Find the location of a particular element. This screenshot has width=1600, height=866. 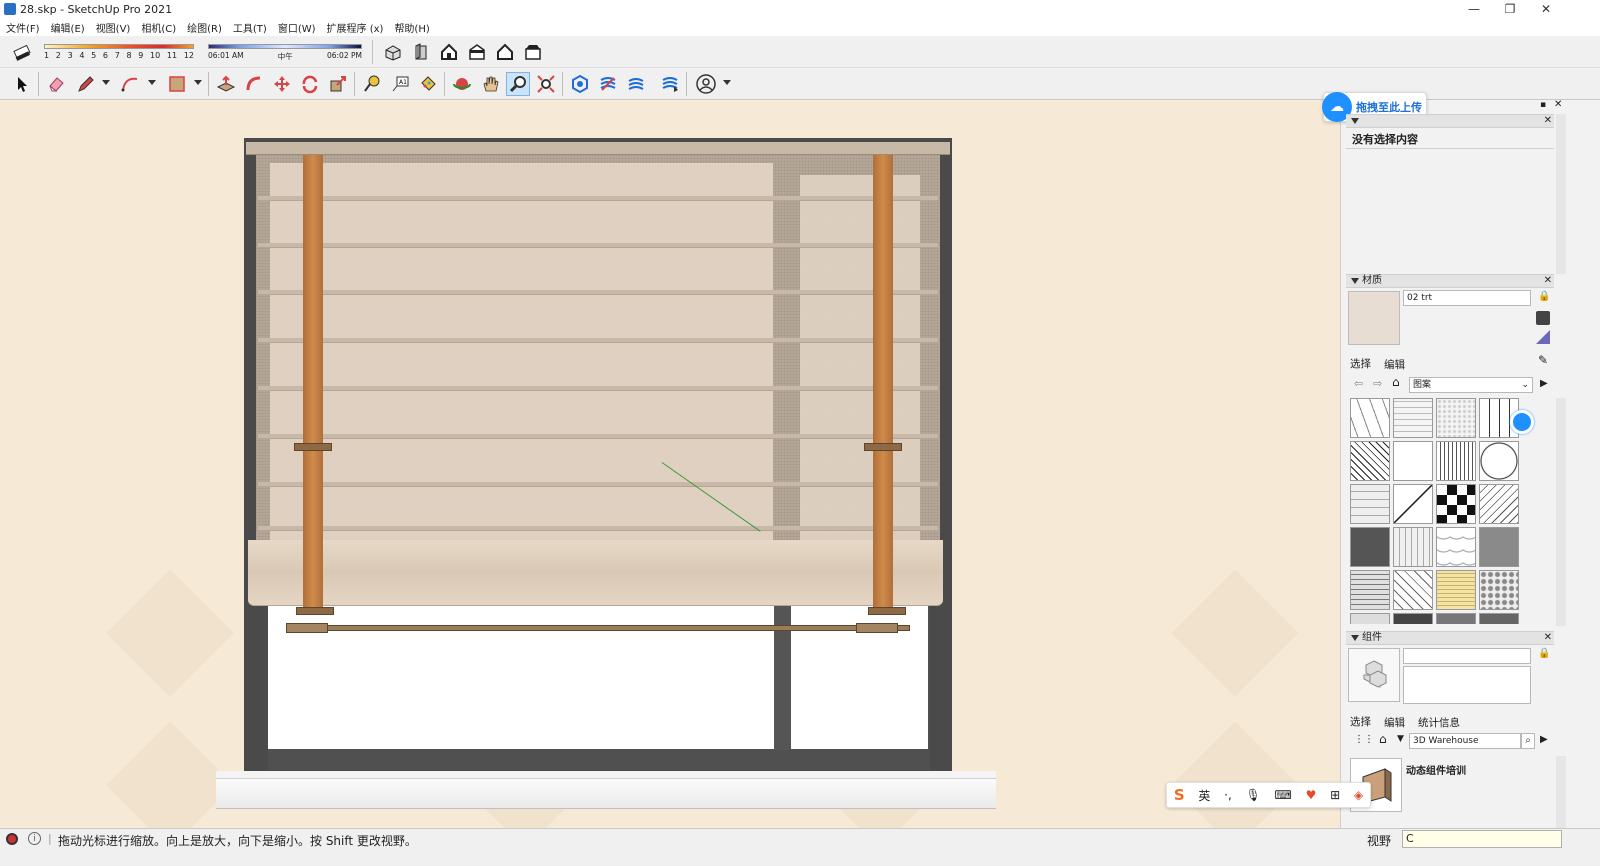

chevron-down-icon: ▼ is located at coordinates (1400, 739).